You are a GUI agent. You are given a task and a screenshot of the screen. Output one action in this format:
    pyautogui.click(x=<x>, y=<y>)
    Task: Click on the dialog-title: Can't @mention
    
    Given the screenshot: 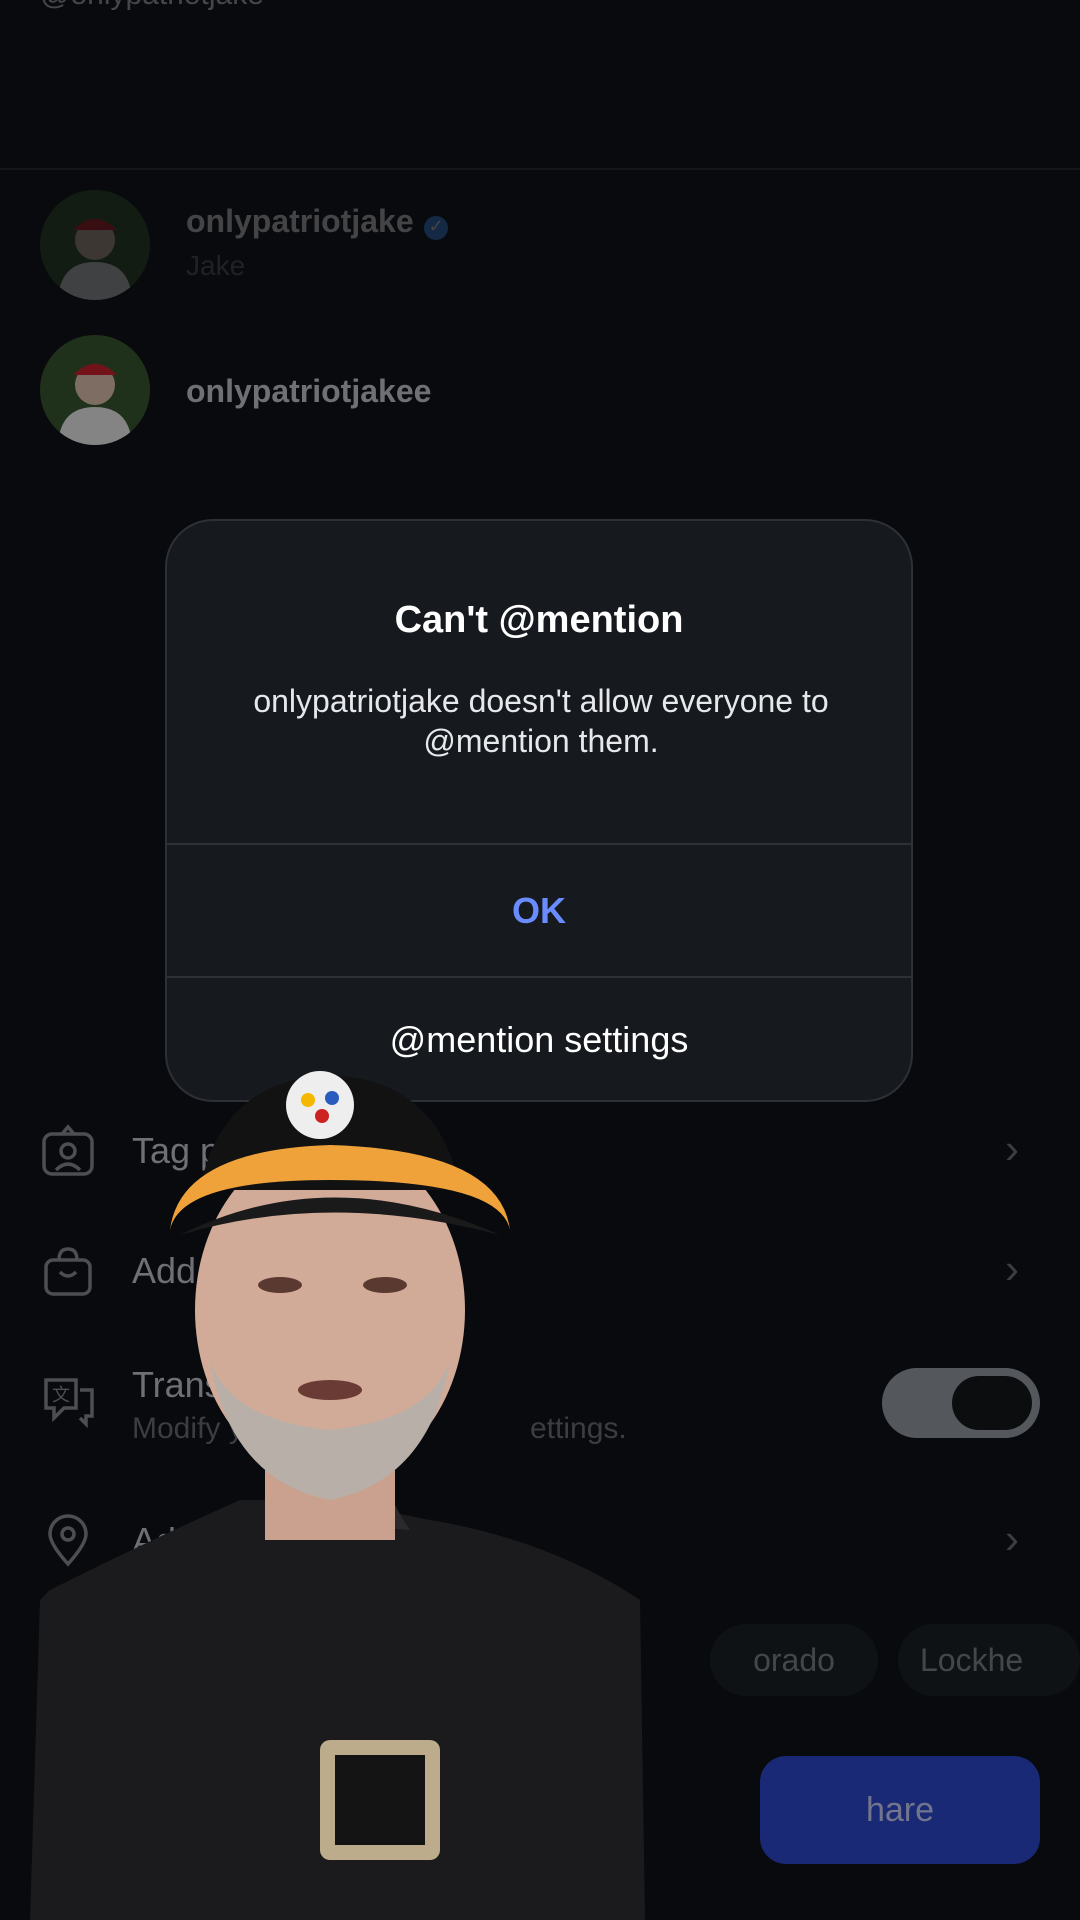 What is the action you would take?
    pyautogui.click(x=539, y=620)
    